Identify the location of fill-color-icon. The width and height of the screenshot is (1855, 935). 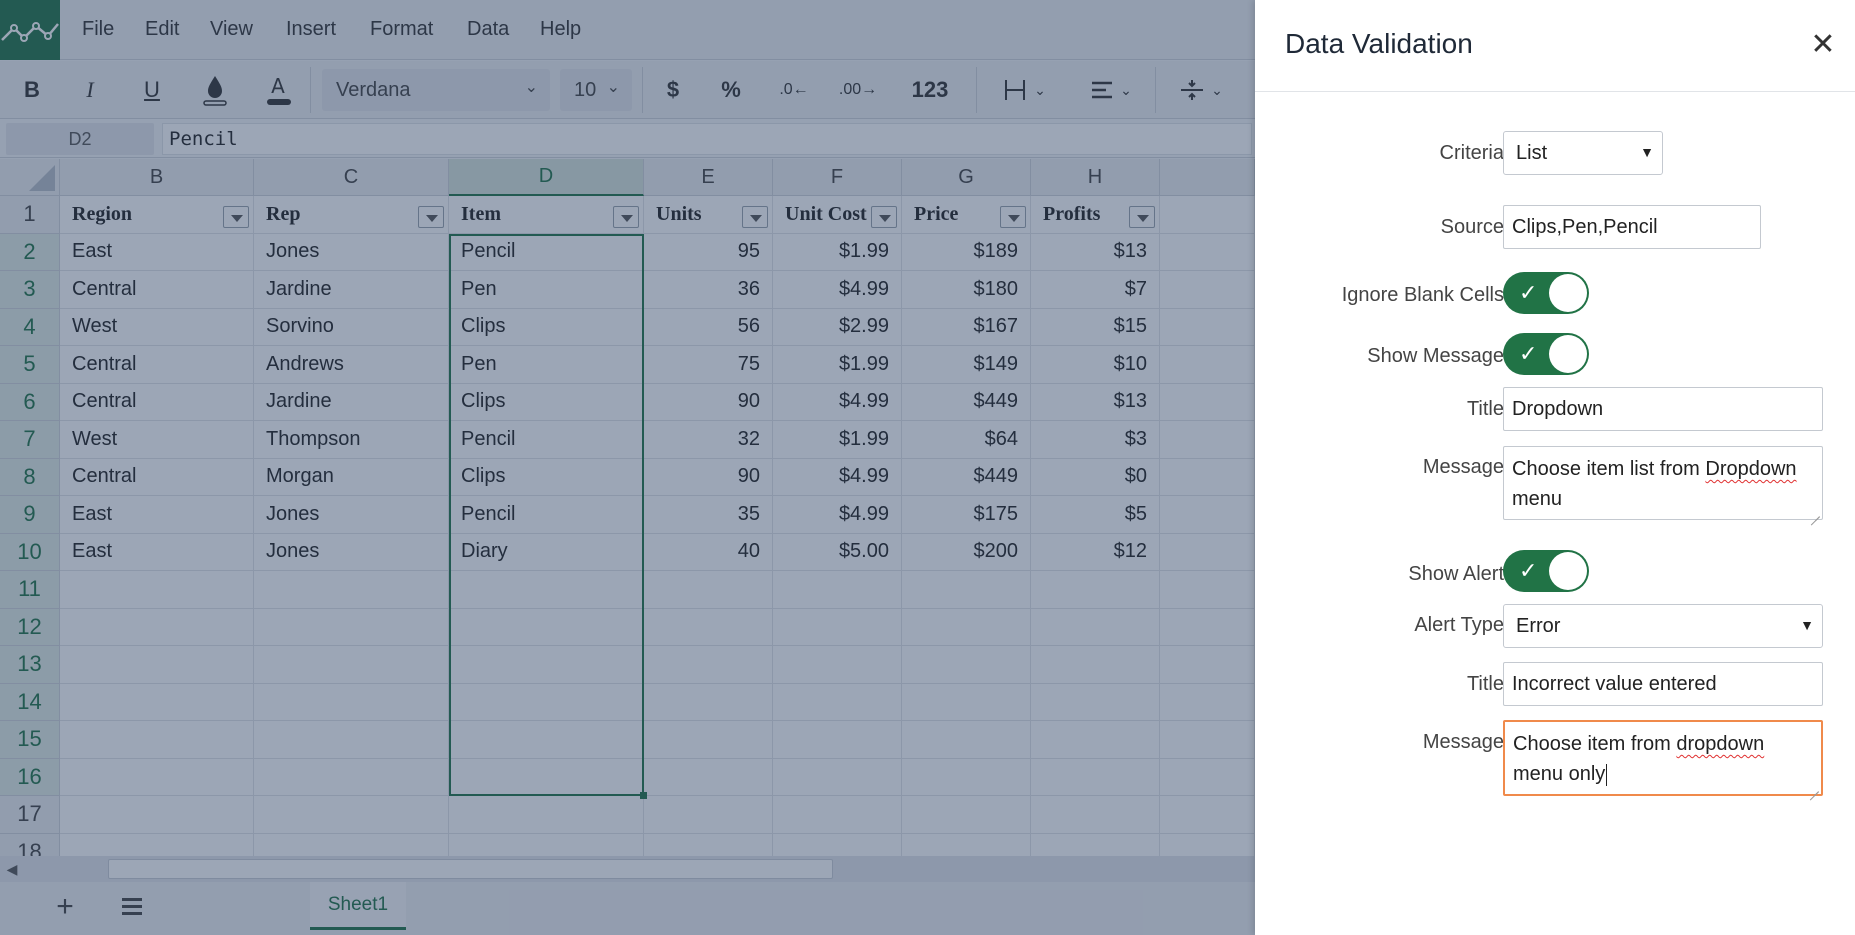
(215, 90).